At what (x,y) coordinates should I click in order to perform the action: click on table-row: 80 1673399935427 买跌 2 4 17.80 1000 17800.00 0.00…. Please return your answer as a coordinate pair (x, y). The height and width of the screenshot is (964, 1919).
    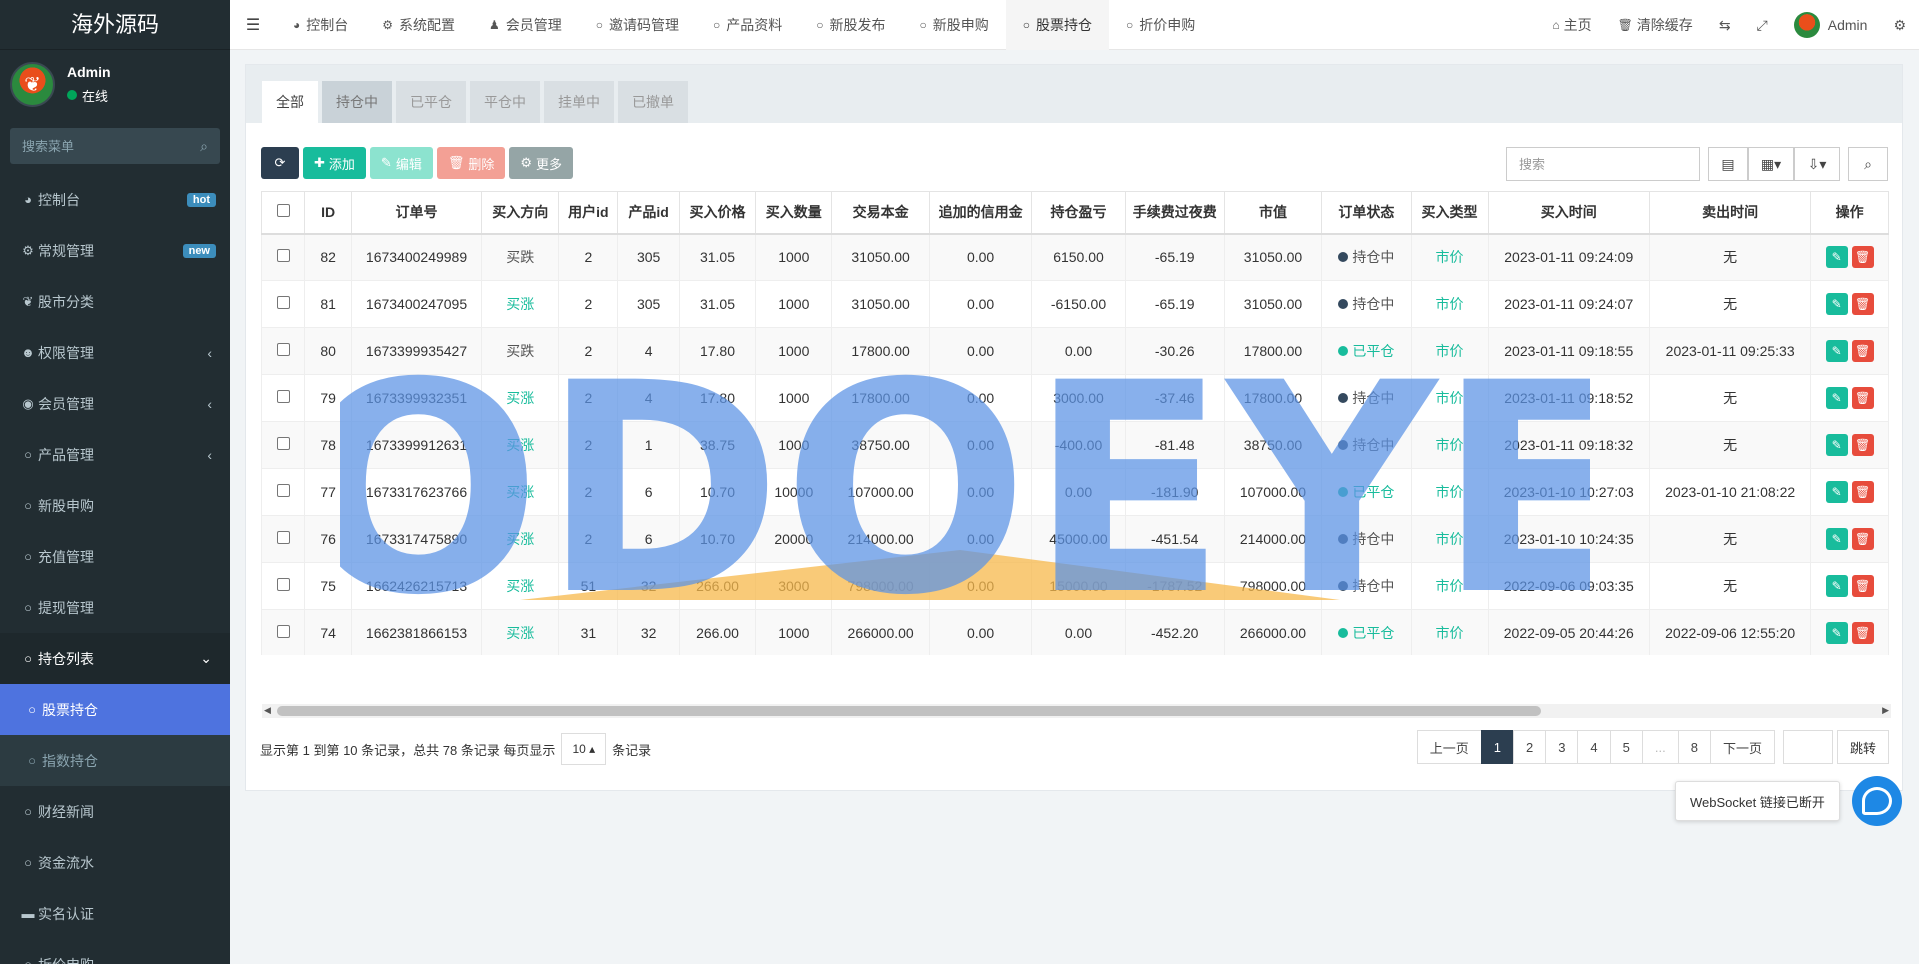
    Looking at the image, I should click on (1075, 351).